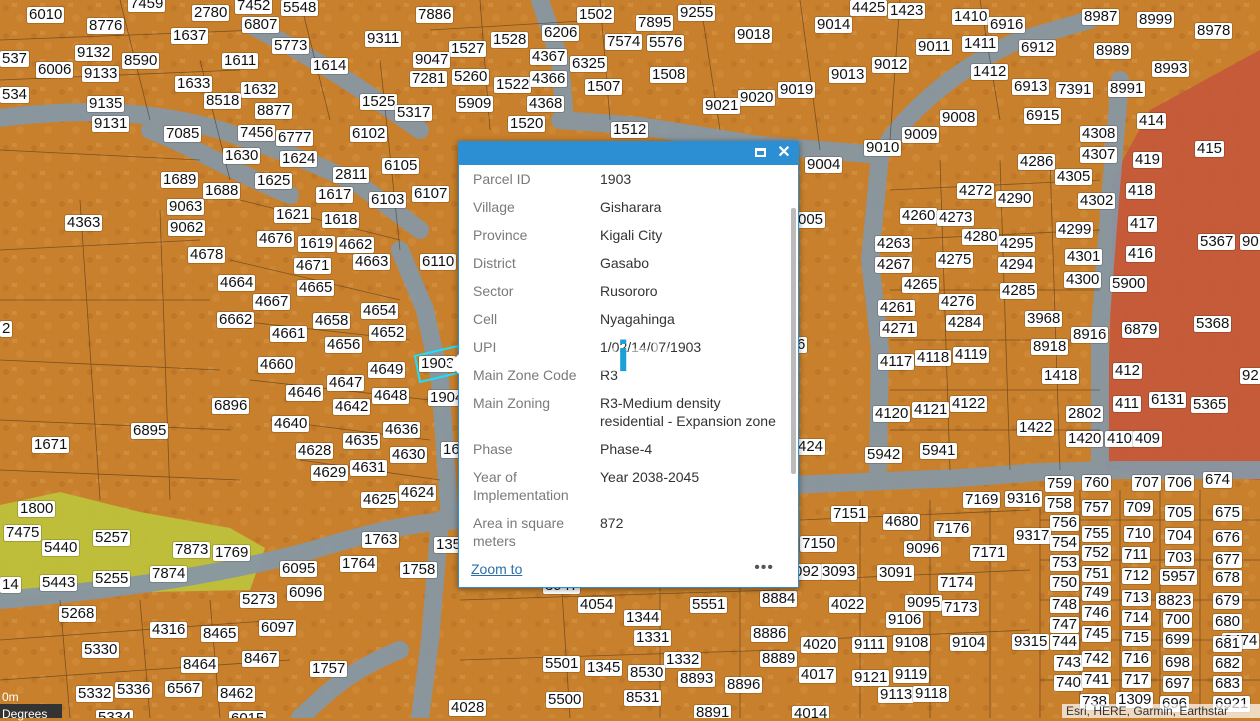 This screenshot has width=1260, height=721. I want to click on parcel-label: 415, so click(1210, 148).